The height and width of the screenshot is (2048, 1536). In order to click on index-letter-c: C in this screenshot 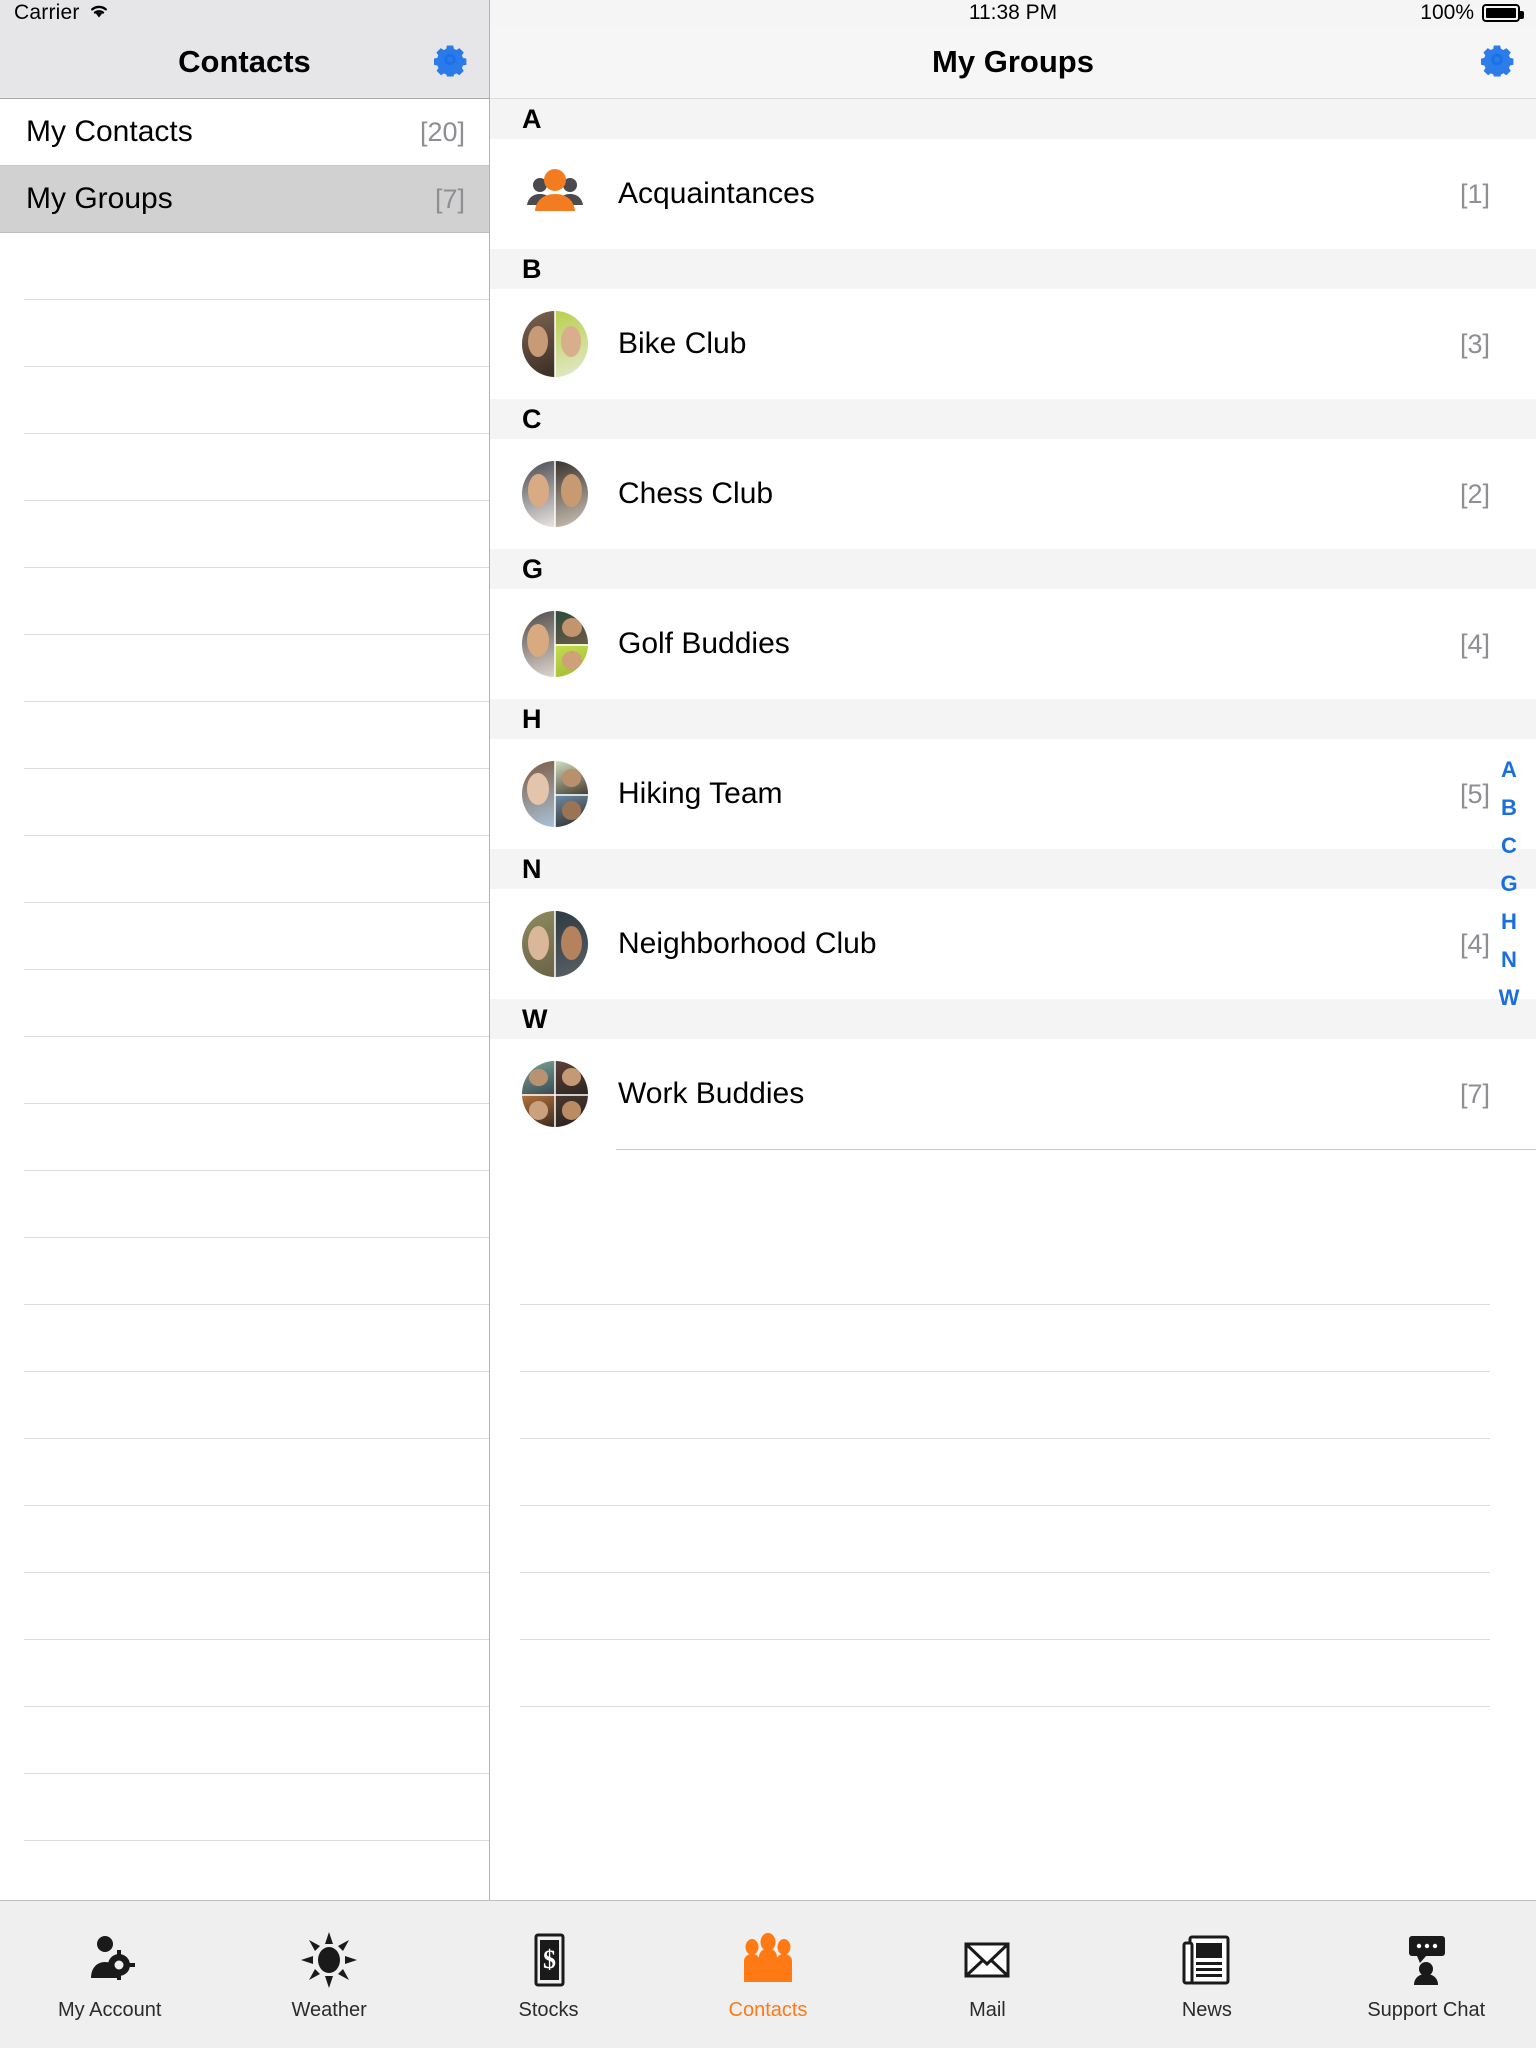, I will do `click(1509, 846)`.